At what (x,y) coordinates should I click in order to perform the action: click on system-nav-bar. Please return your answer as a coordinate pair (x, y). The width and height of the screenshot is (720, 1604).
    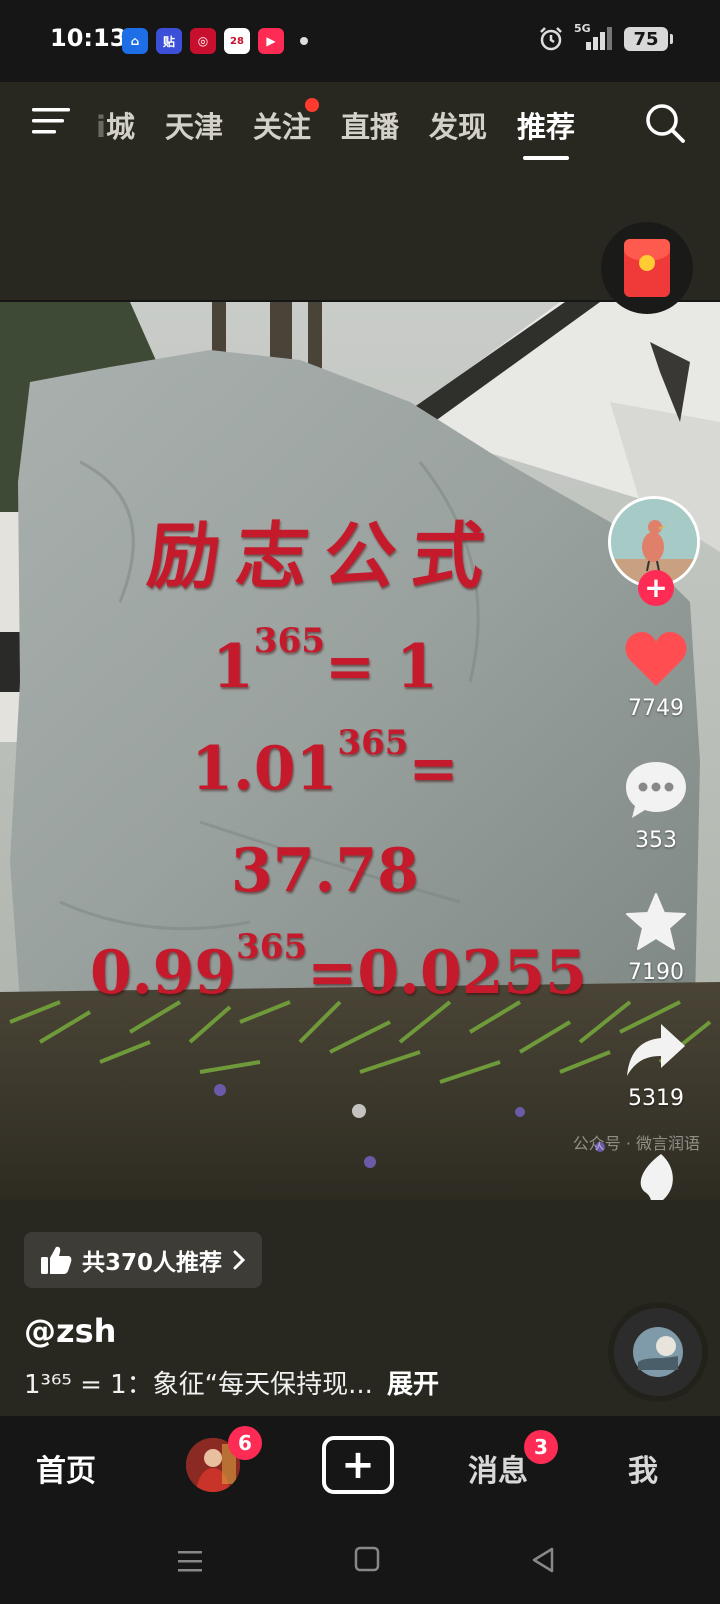
    Looking at the image, I should click on (360, 1561).